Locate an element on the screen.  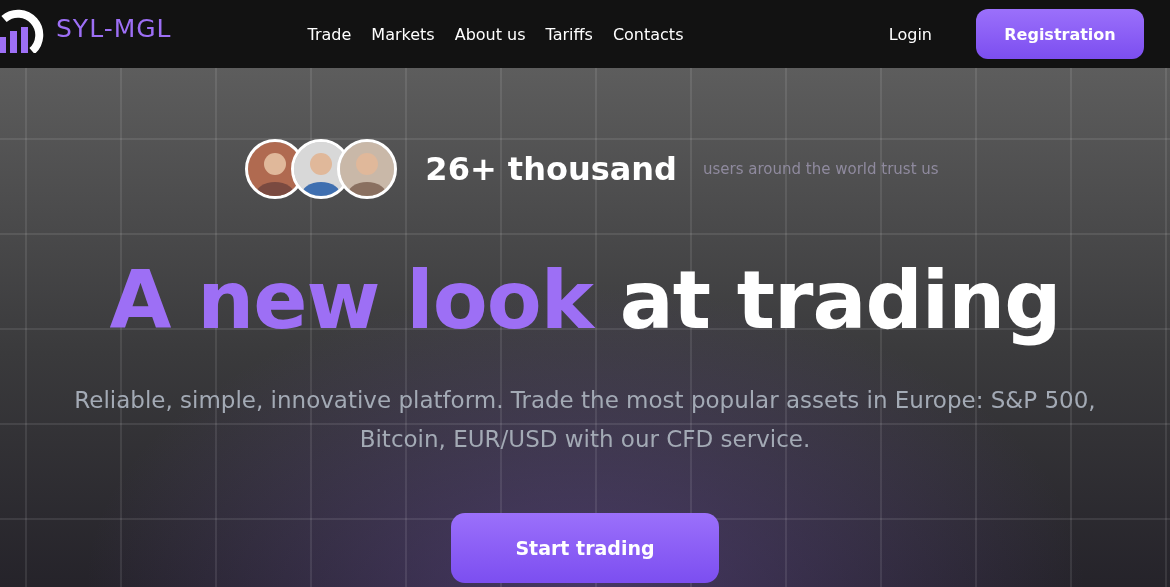
nav-link: Contacts is located at coordinates (648, 34).